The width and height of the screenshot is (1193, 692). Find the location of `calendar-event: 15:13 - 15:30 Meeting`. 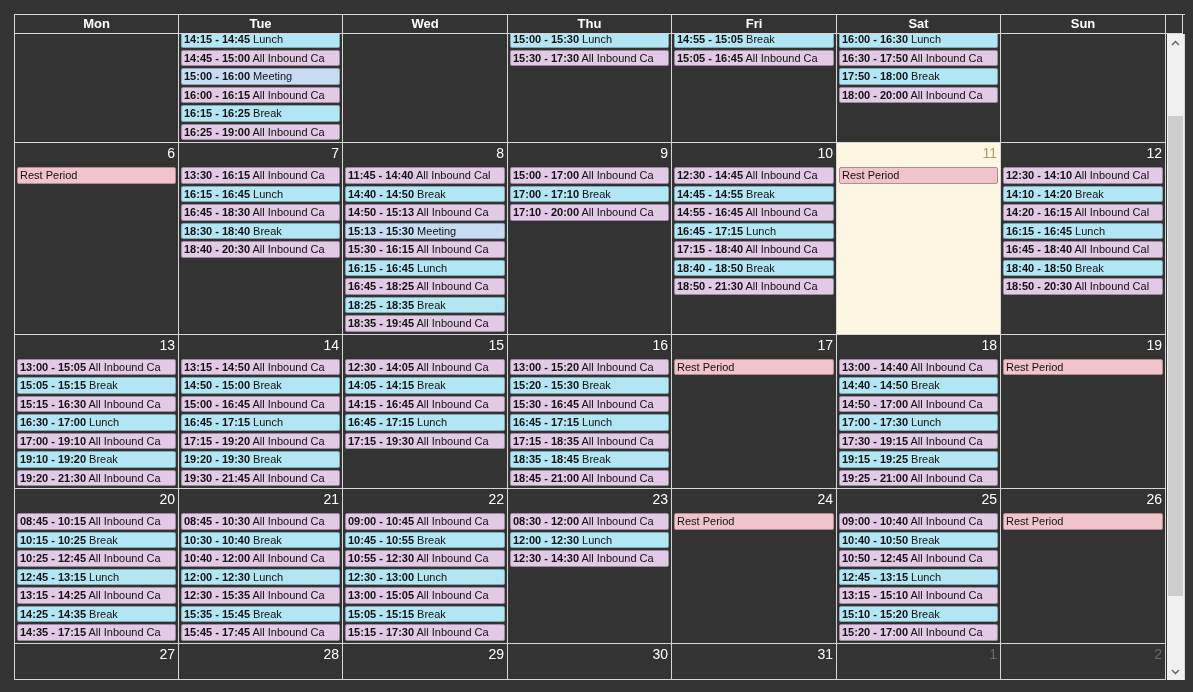

calendar-event: 15:13 - 15:30 Meeting is located at coordinates (425, 230).